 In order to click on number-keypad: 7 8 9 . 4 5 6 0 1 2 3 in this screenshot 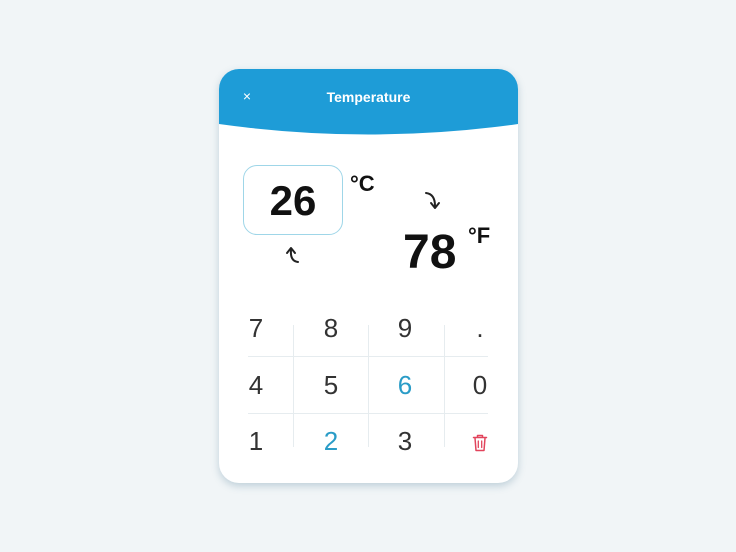, I will do `click(368, 384)`.